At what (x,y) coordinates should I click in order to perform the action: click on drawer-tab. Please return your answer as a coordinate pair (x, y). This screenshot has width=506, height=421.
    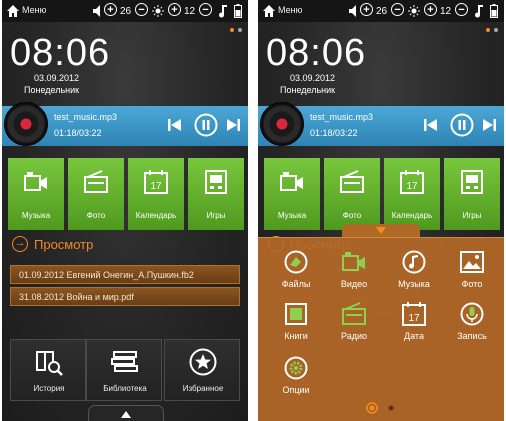
    Looking at the image, I should click on (381, 230).